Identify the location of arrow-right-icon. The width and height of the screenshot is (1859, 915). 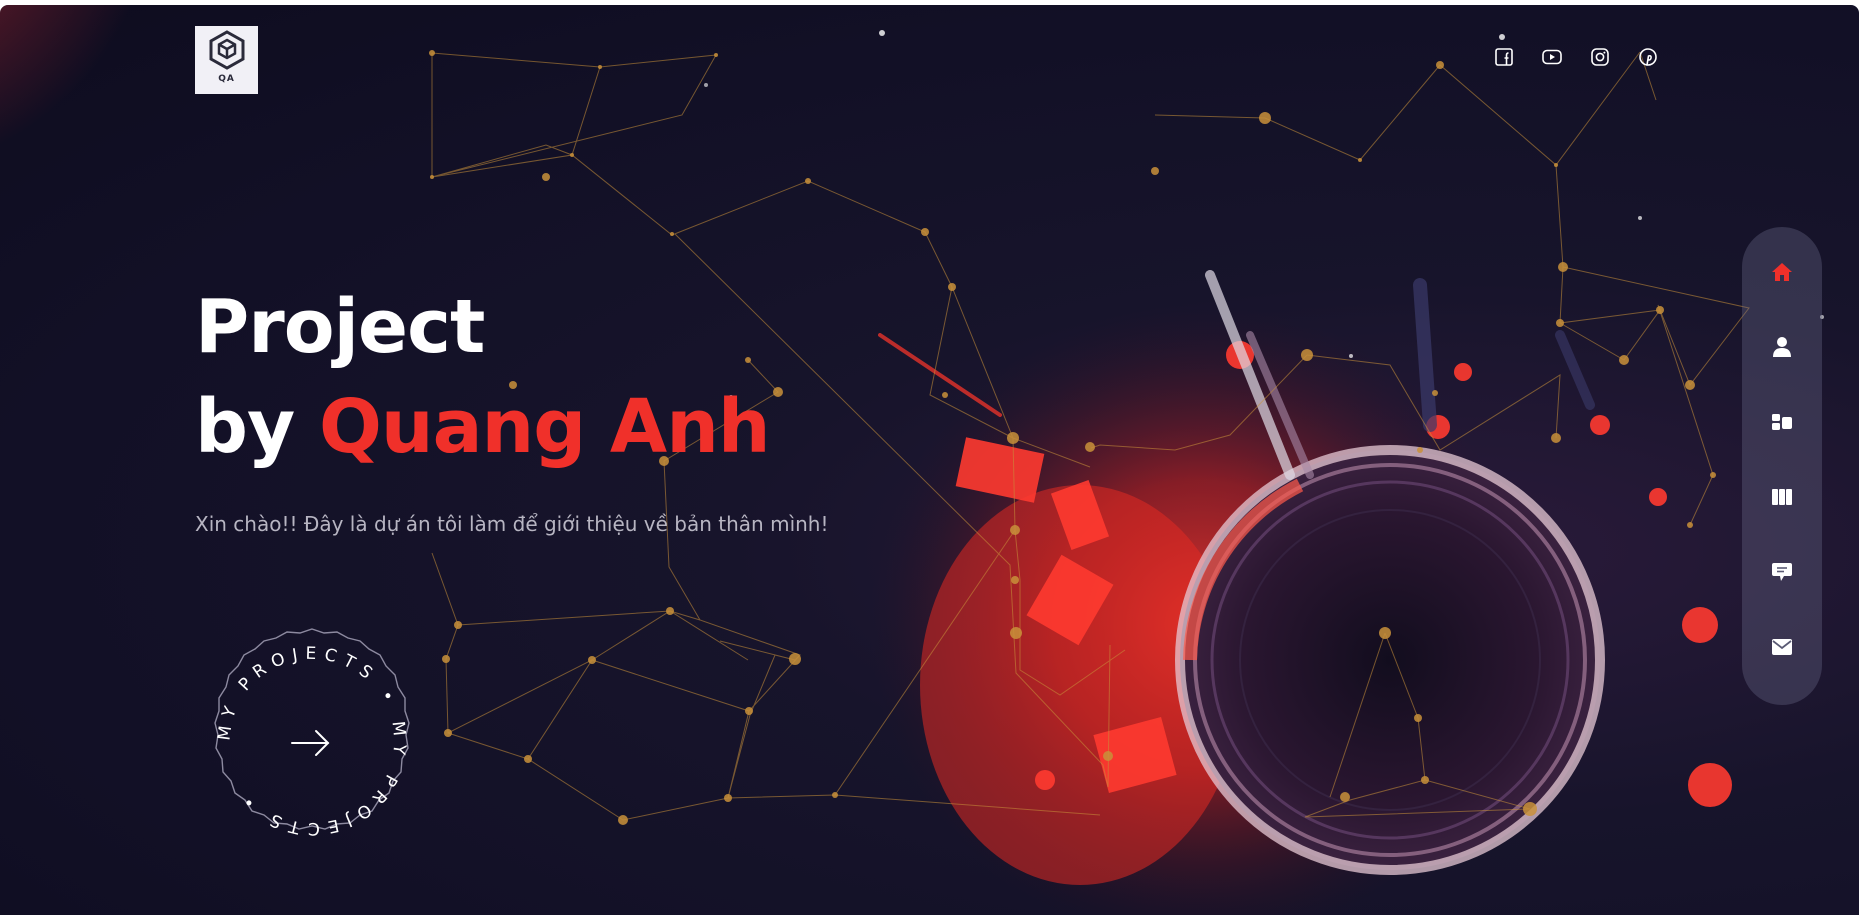
(310, 743).